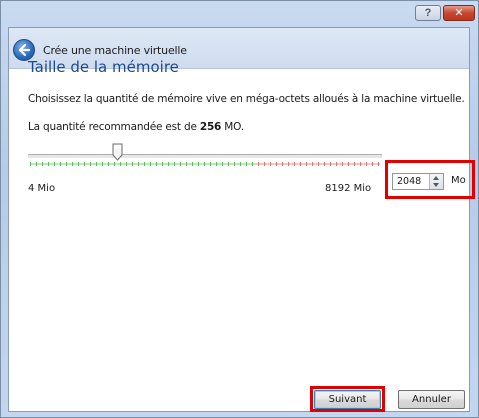 The width and height of the screenshot is (479, 418). I want to click on page-title: Taille de la mémoire, so click(103, 67).